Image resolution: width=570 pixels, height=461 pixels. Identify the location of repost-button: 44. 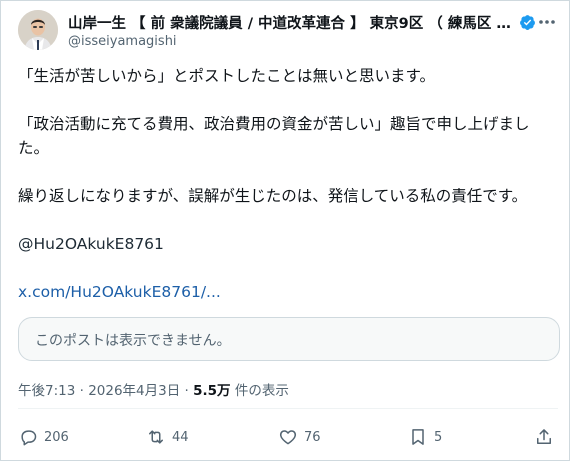
(167, 437).